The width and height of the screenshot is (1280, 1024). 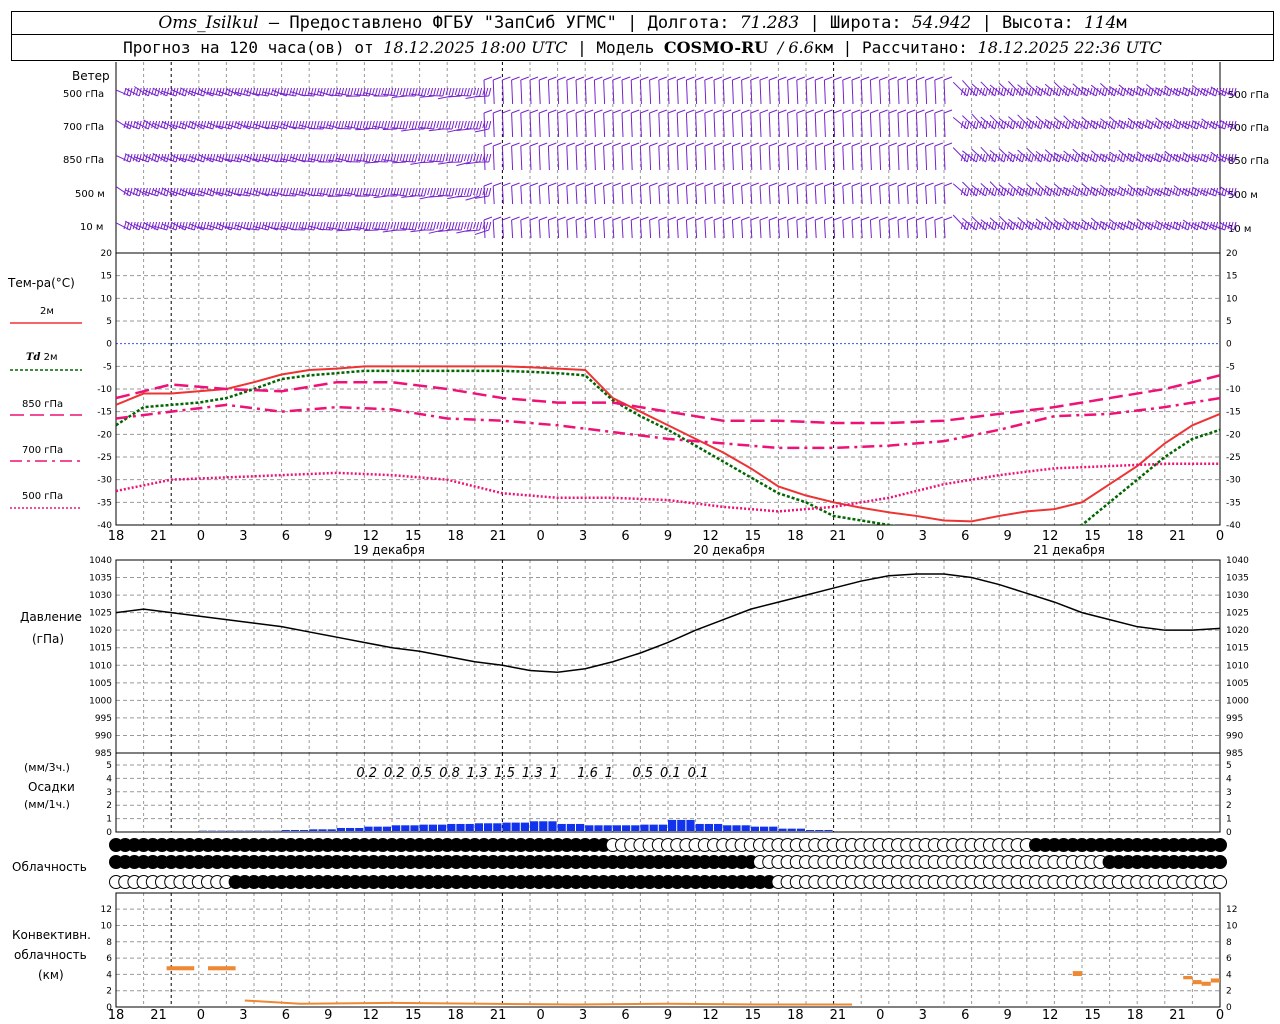 I want to click on wind-level-500m: 500 м, so click(x=90, y=194).